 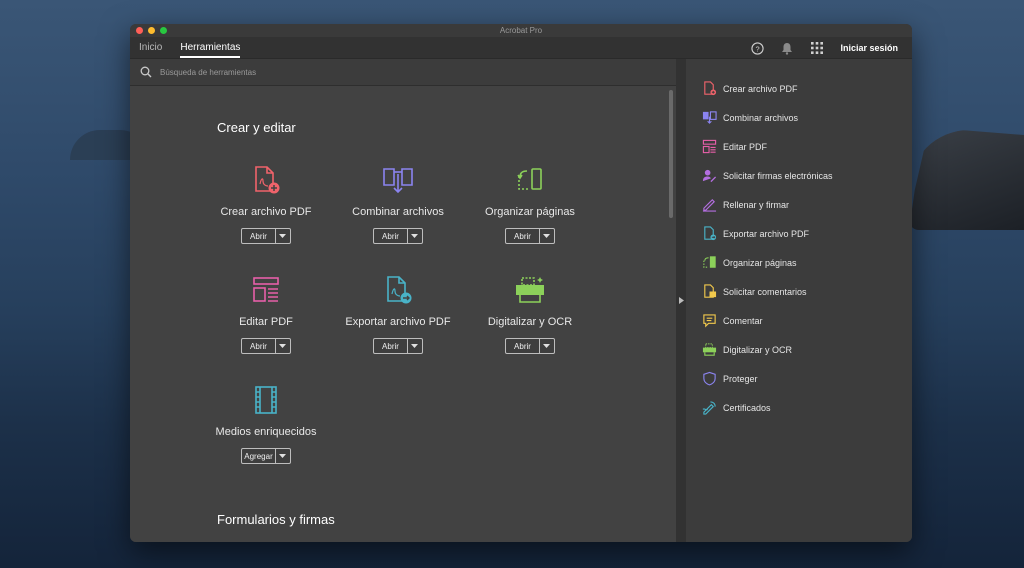 What do you see at coordinates (398, 290) in the screenshot?
I see `export-pdf-icon` at bounding box center [398, 290].